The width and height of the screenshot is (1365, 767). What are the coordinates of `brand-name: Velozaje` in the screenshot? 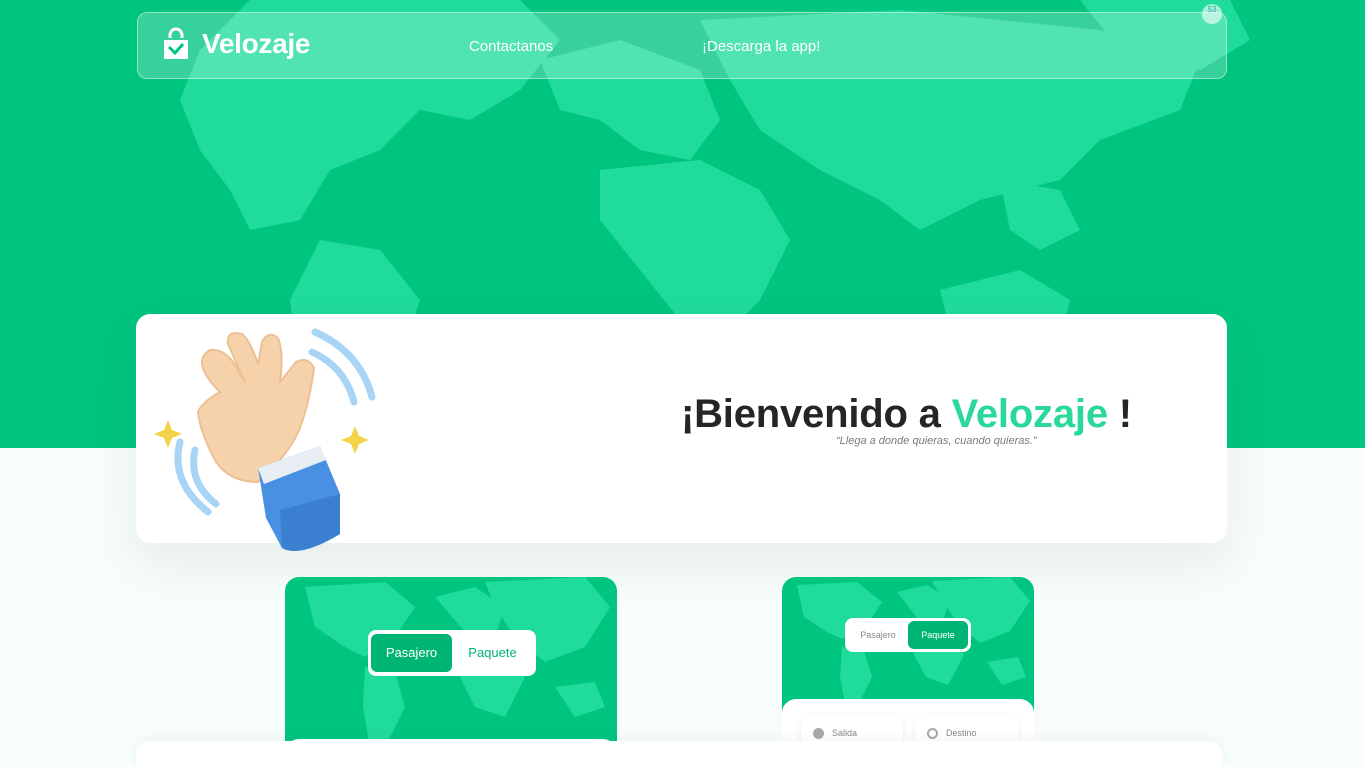 It's located at (256, 43).